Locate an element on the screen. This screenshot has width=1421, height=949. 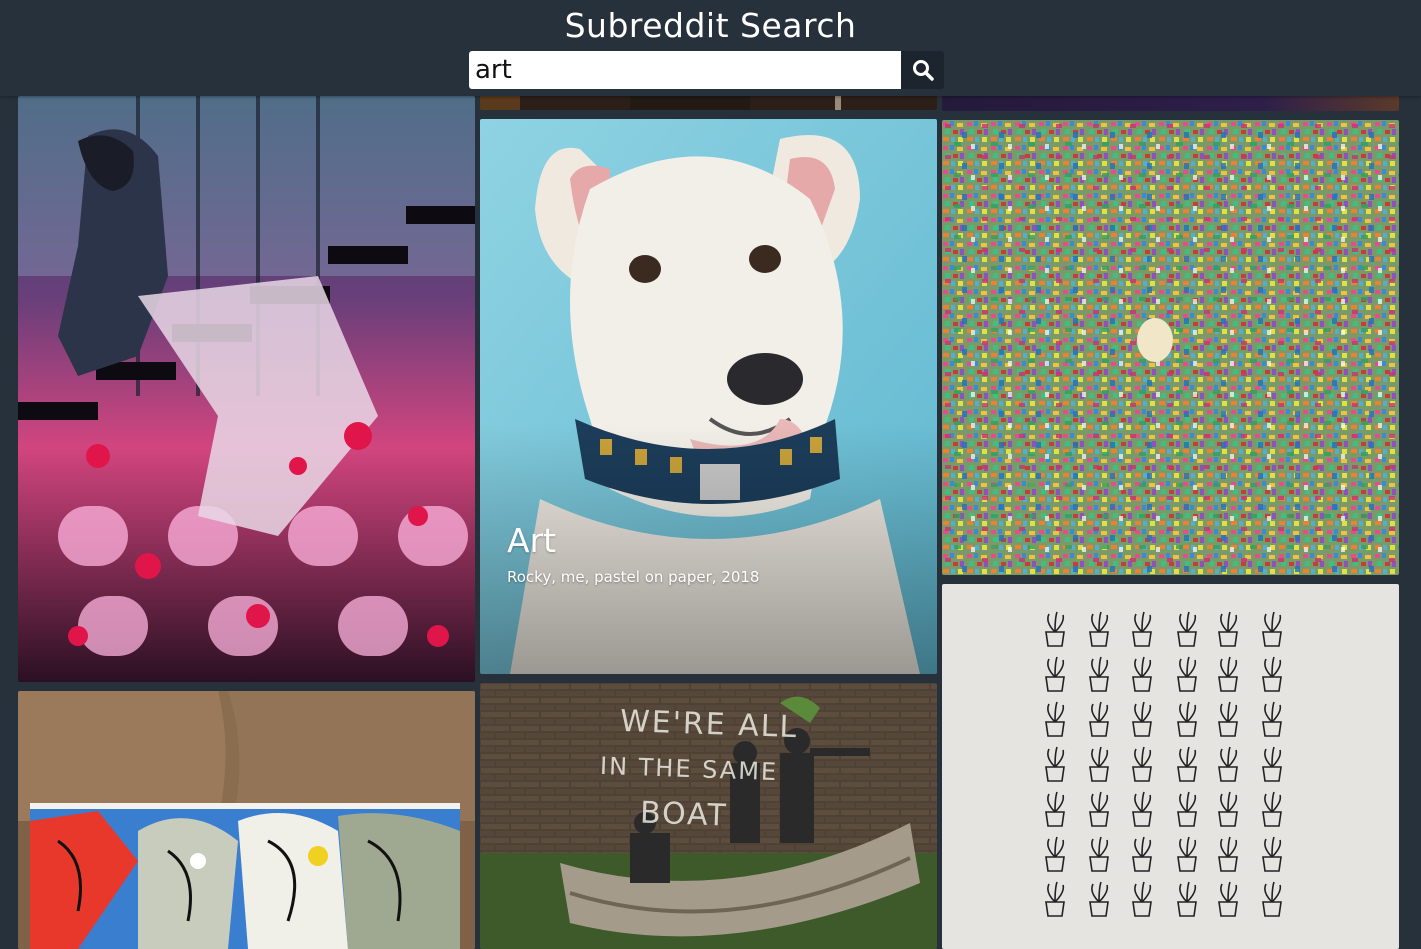
search-button is located at coordinates (922, 70).